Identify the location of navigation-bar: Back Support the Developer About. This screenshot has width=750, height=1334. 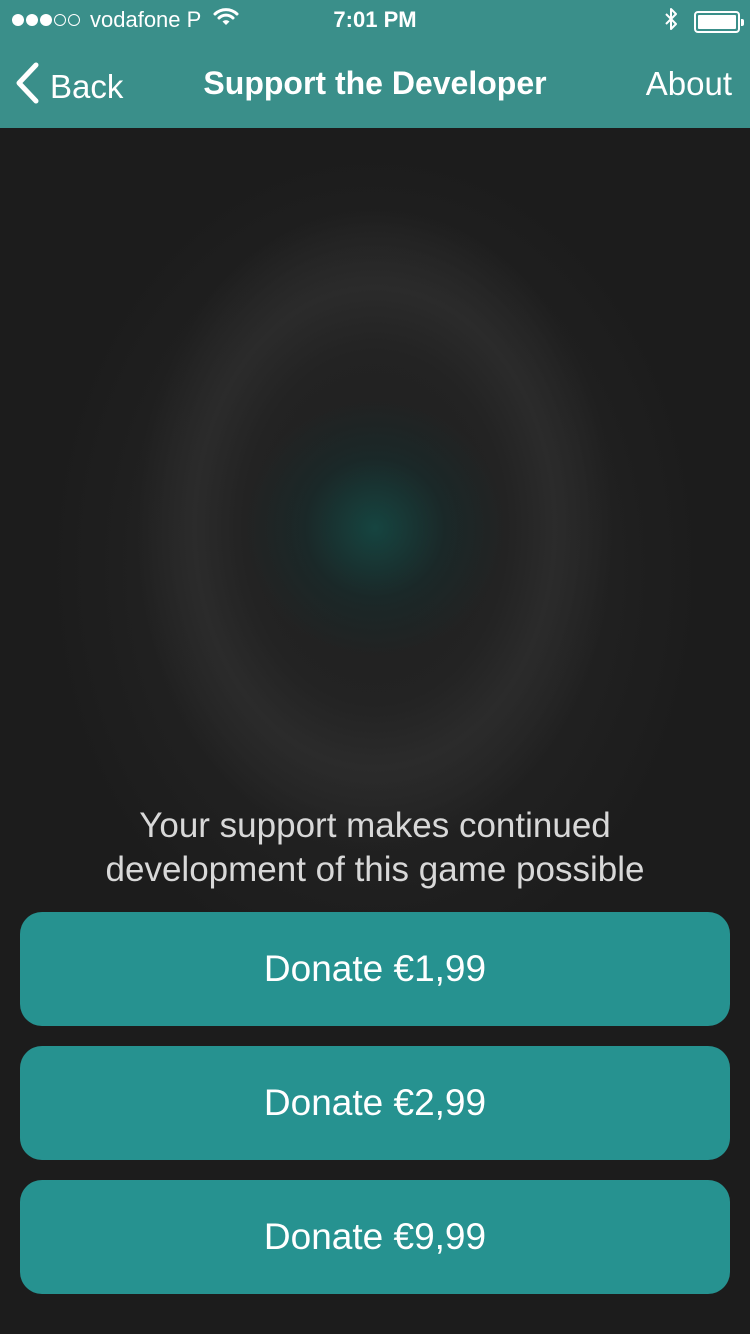
(375, 84).